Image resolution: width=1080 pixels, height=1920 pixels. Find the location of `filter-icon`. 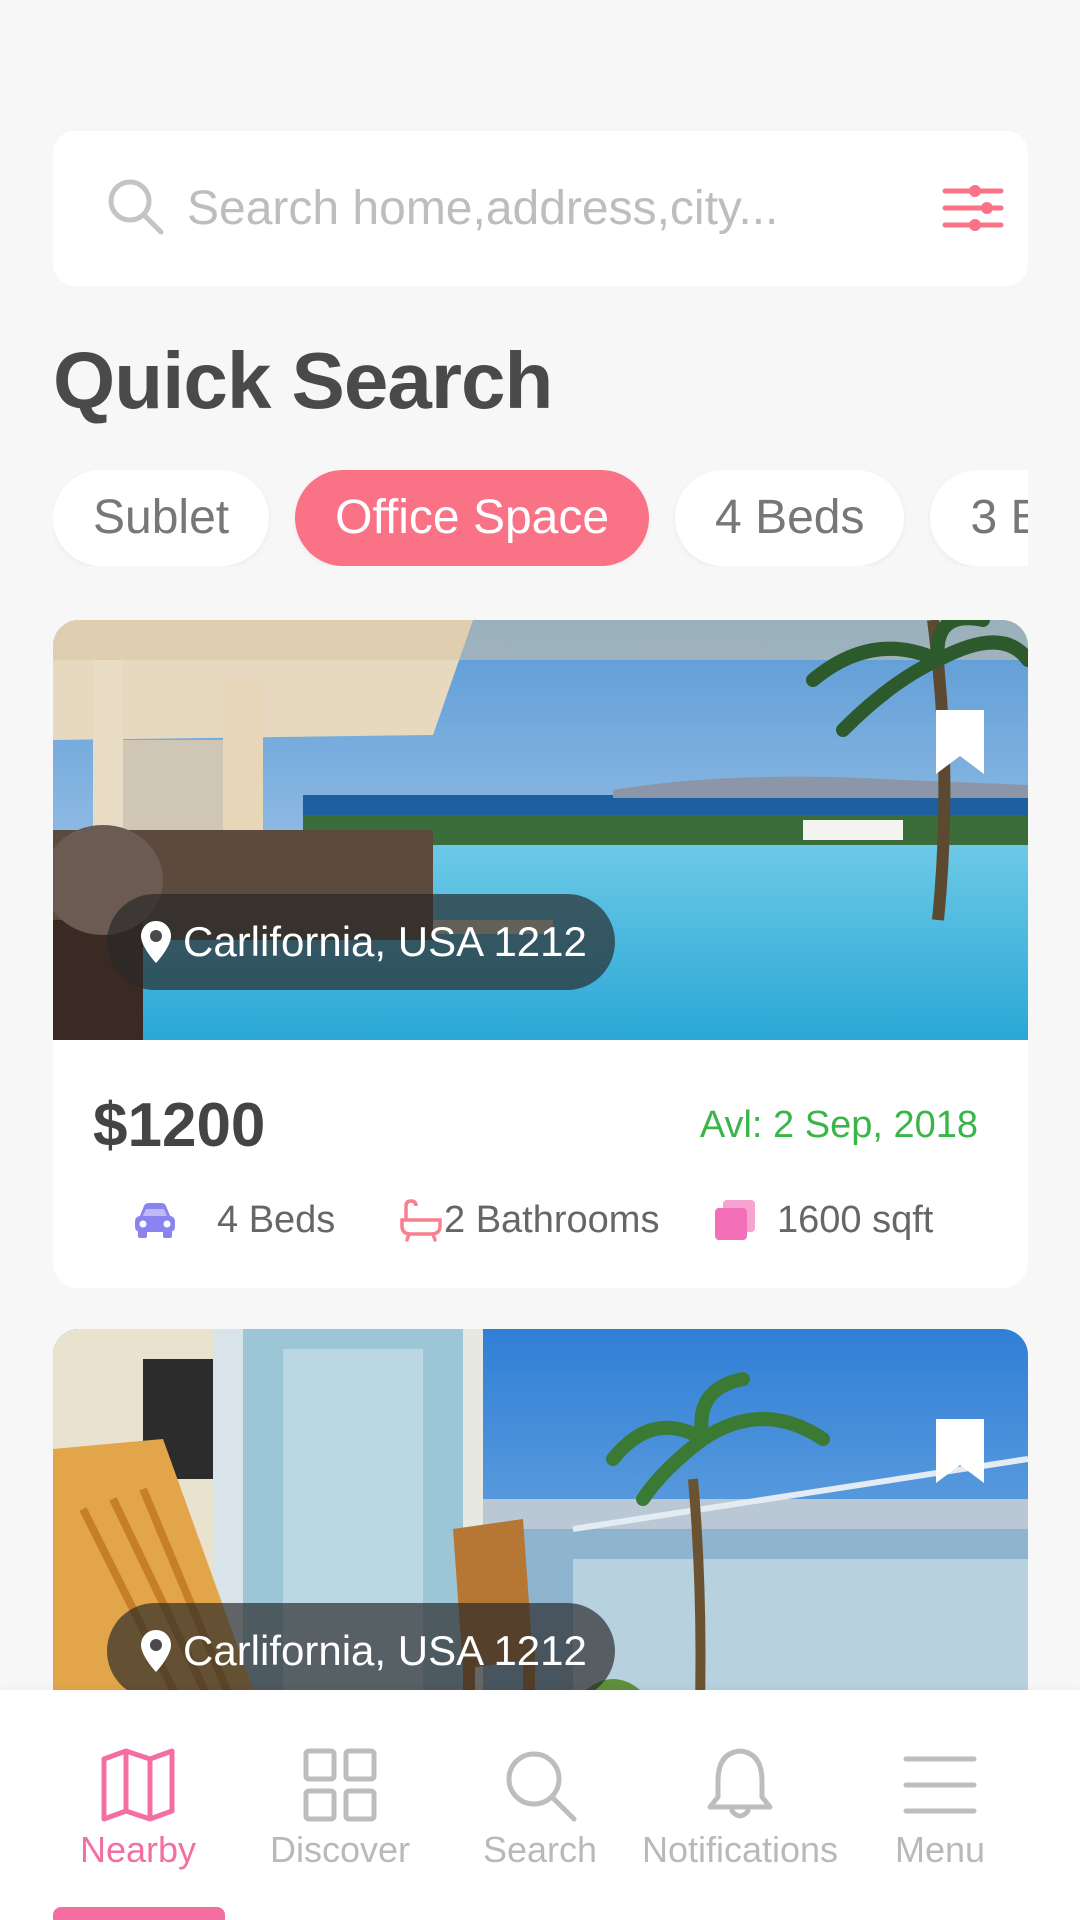

filter-icon is located at coordinates (973, 208).